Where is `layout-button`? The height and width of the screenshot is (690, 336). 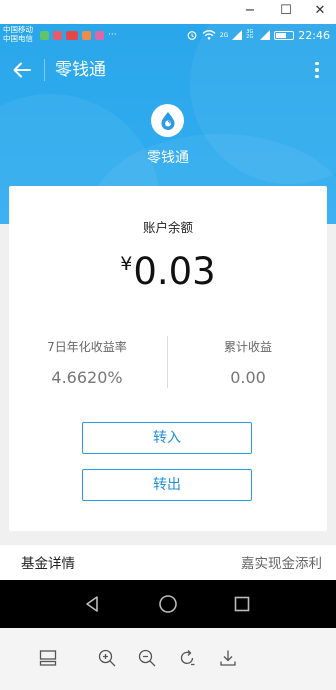
layout-button is located at coordinates (48, 658).